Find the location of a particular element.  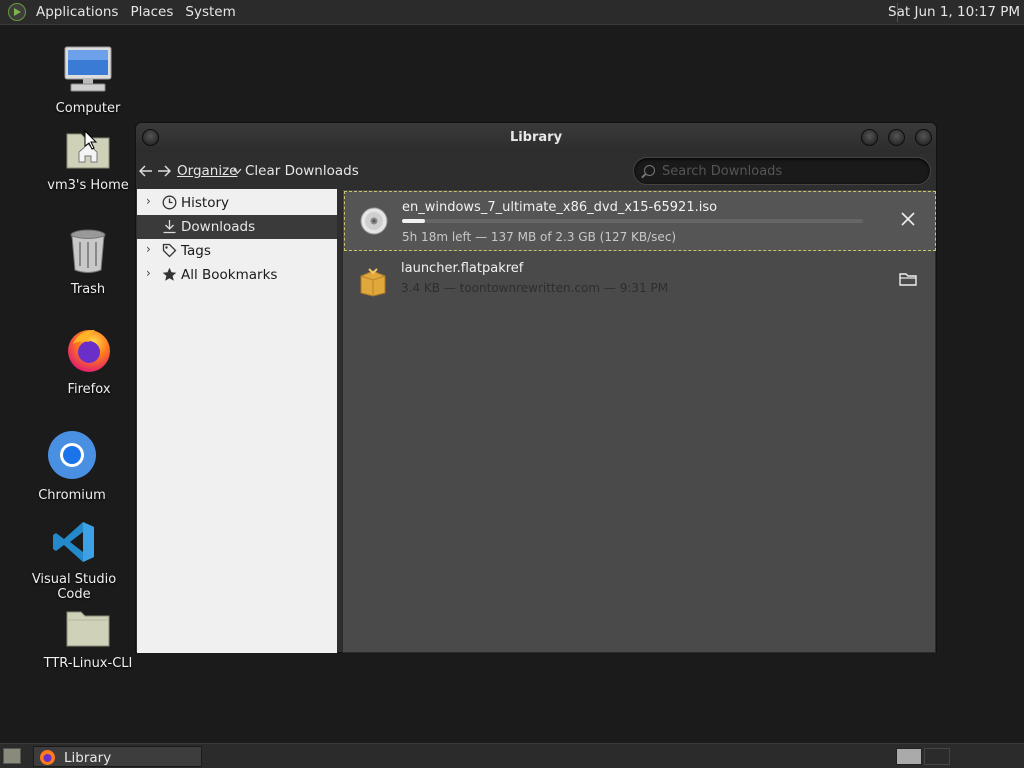

tag-icon is located at coordinates (169, 250).